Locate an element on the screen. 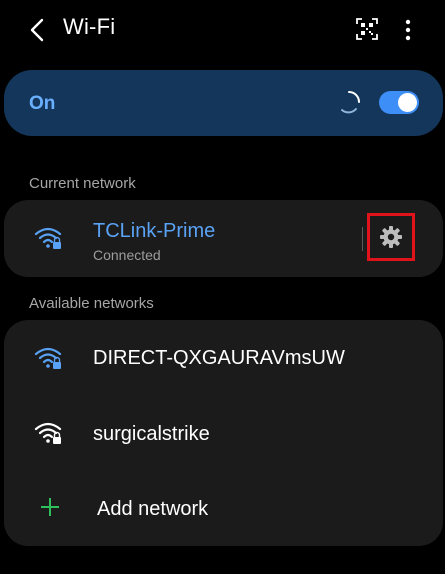  wifi-toggle-switch is located at coordinates (399, 102).